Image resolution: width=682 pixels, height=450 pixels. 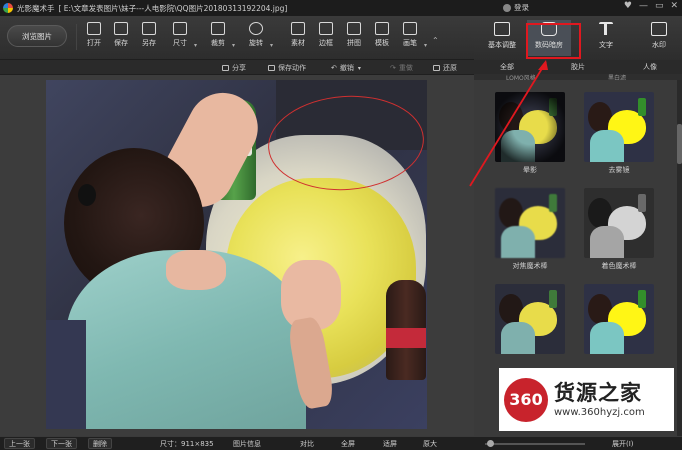 What do you see at coordinates (411, 38) in the screenshot?
I see `brush-button: 画笔 ▾` at bounding box center [411, 38].